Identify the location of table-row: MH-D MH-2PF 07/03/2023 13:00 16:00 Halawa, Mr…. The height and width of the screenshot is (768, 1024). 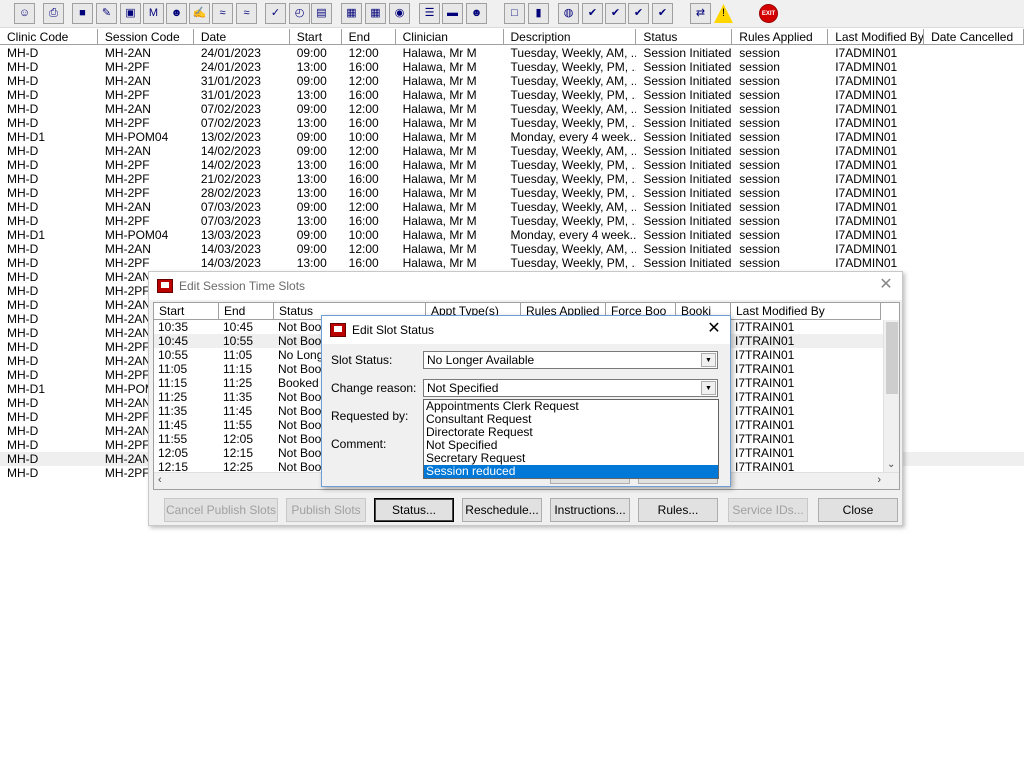
(512, 221).